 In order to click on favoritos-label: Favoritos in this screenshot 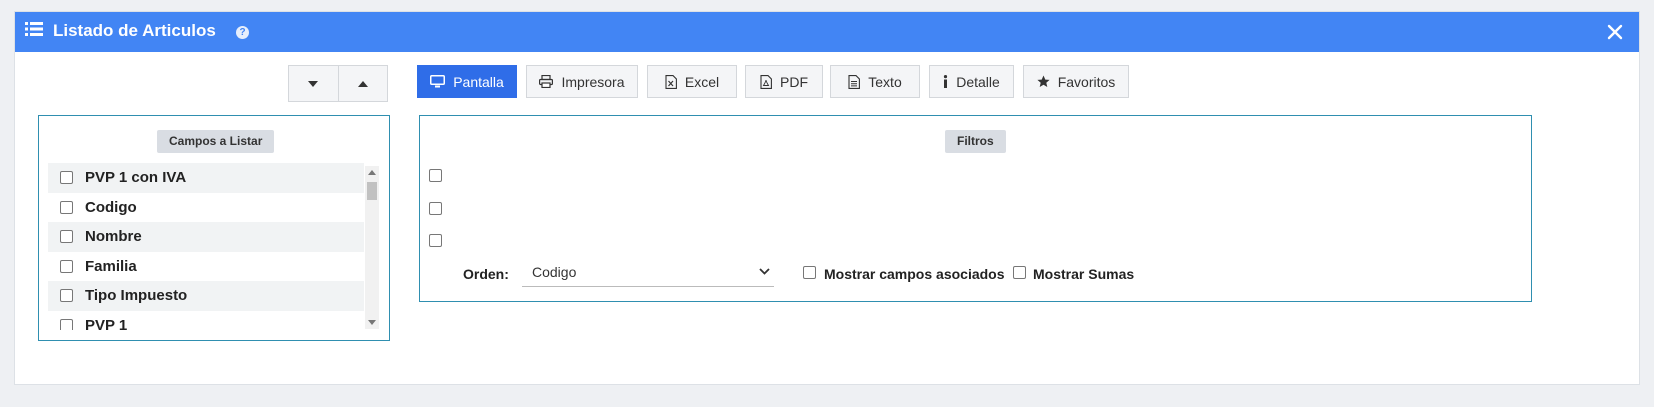, I will do `click(1086, 81)`.